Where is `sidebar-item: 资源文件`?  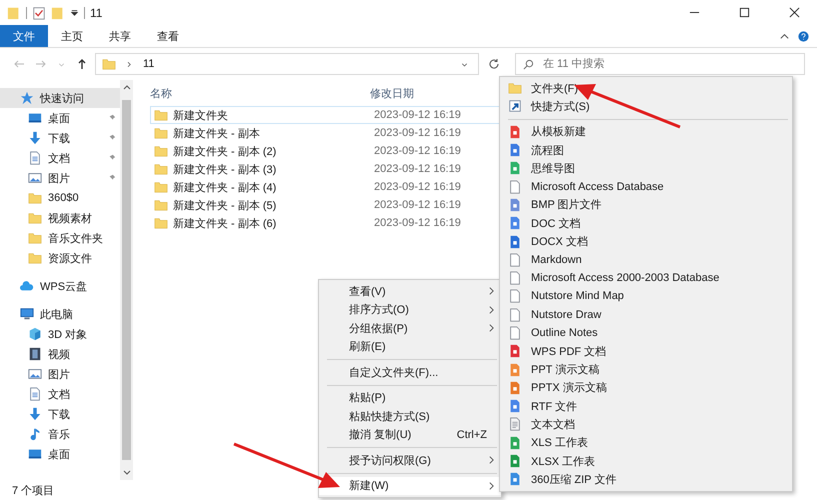 sidebar-item: 资源文件 is located at coordinates (60, 258).